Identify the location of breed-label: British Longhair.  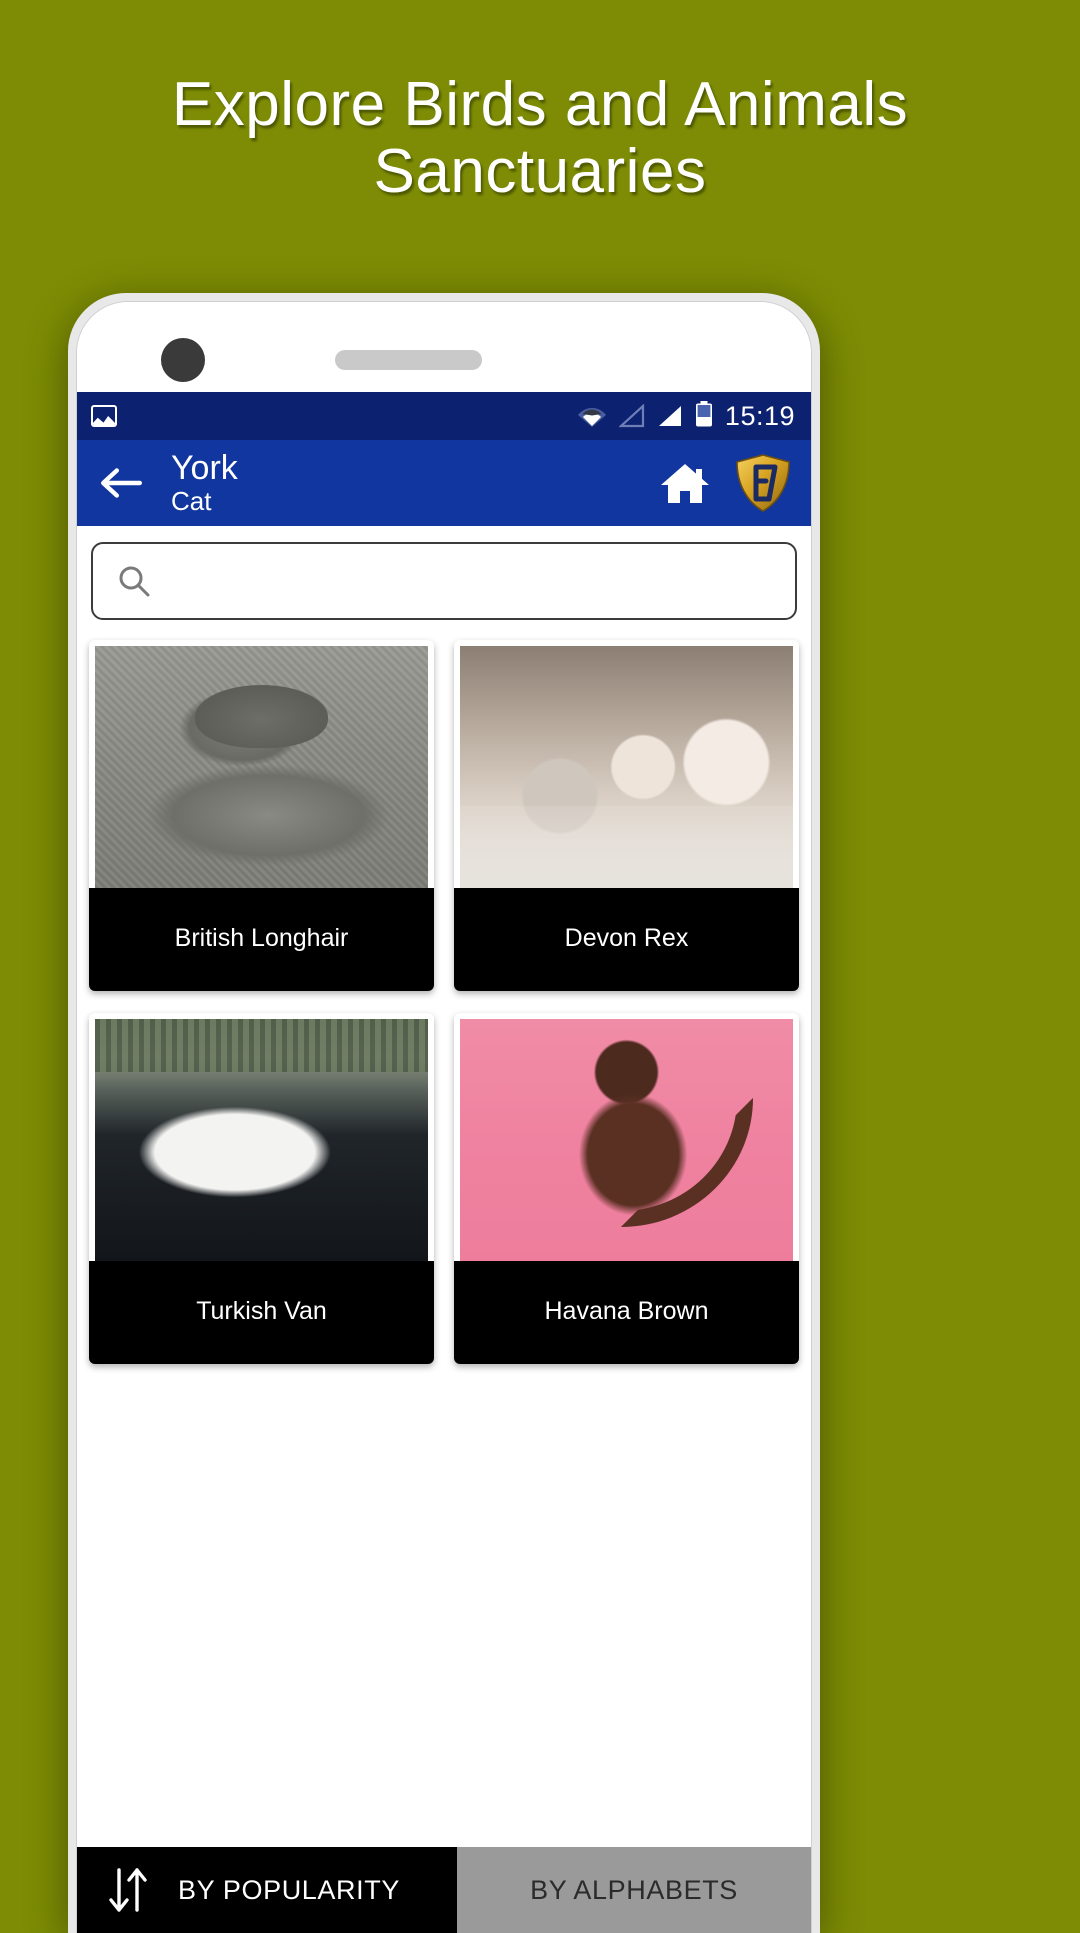
(261, 939).